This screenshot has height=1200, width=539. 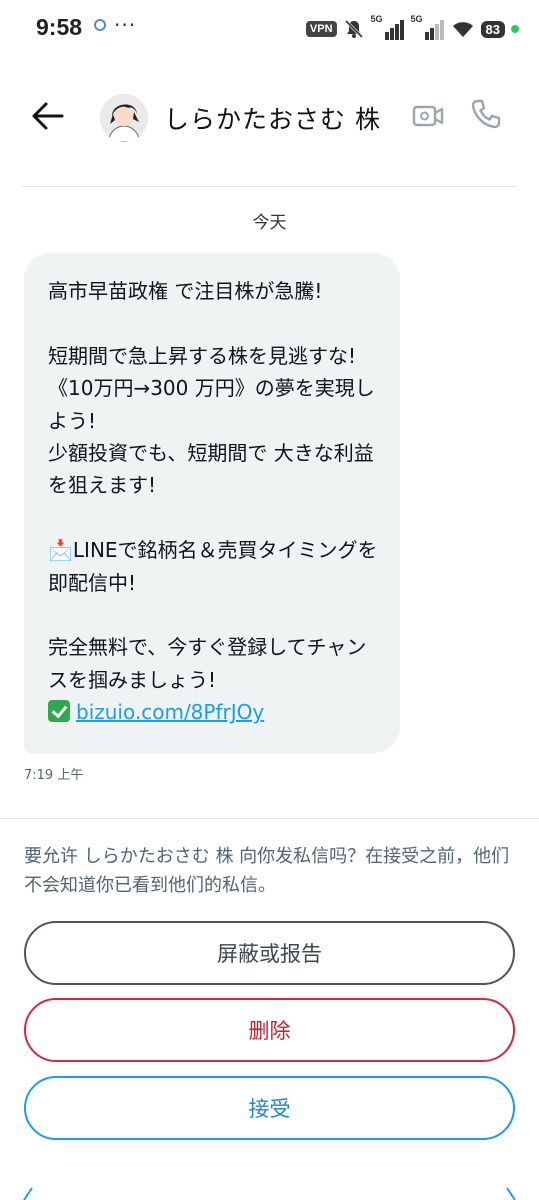 What do you see at coordinates (269, 1193) in the screenshot?
I see `bottom-edge-hint` at bounding box center [269, 1193].